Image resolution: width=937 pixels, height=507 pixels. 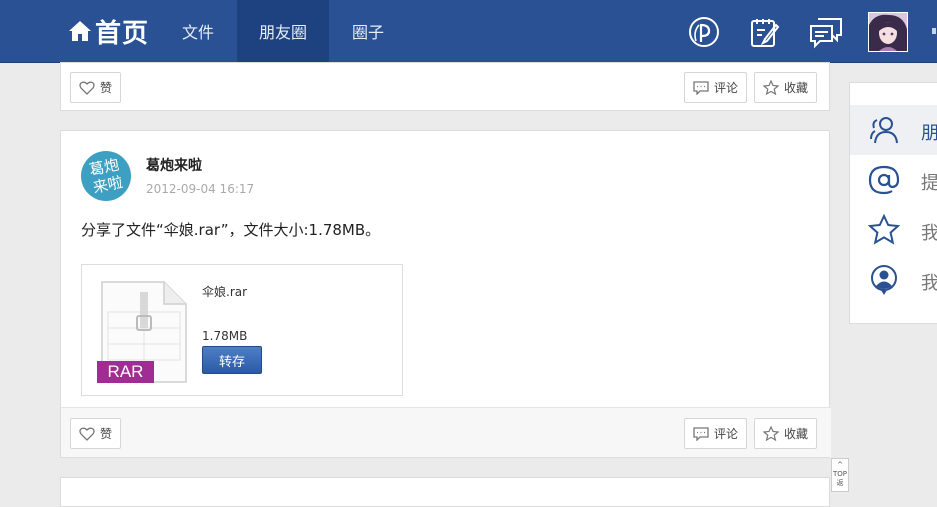 What do you see at coordinates (840, 483) in the screenshot?
I see `back-to-top-label-cn: 返` at bounding box center [840, 483].